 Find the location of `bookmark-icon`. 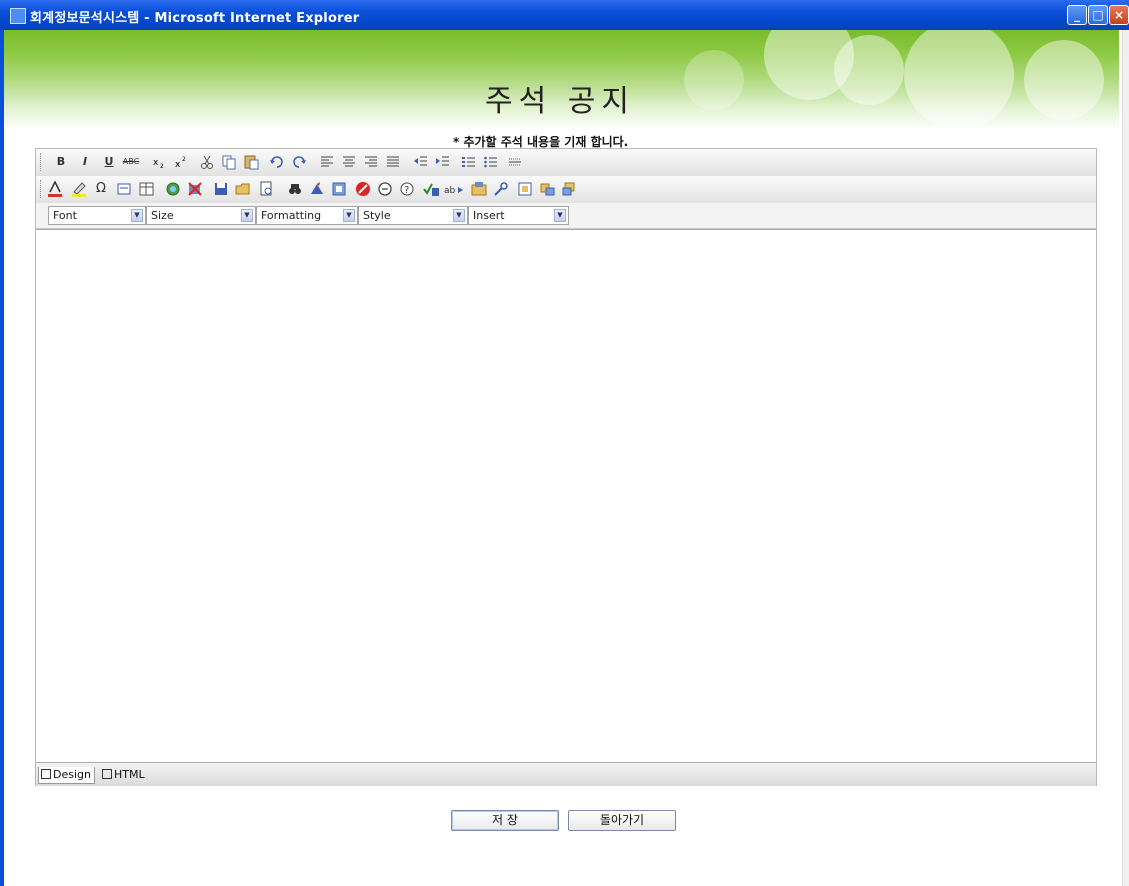

bookmark-icon is located at coordinates (317, 189).